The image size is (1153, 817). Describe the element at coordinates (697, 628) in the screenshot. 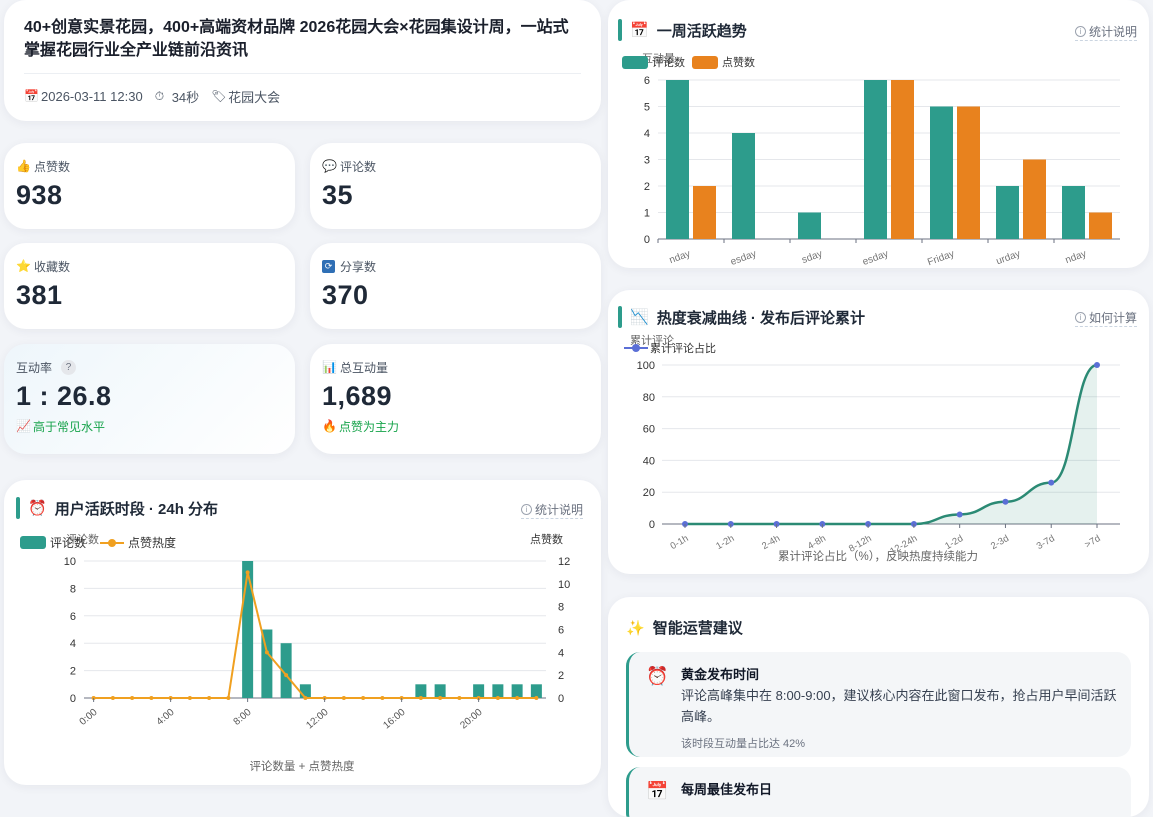

I see `advice-title: 智能运营建议` at that location.